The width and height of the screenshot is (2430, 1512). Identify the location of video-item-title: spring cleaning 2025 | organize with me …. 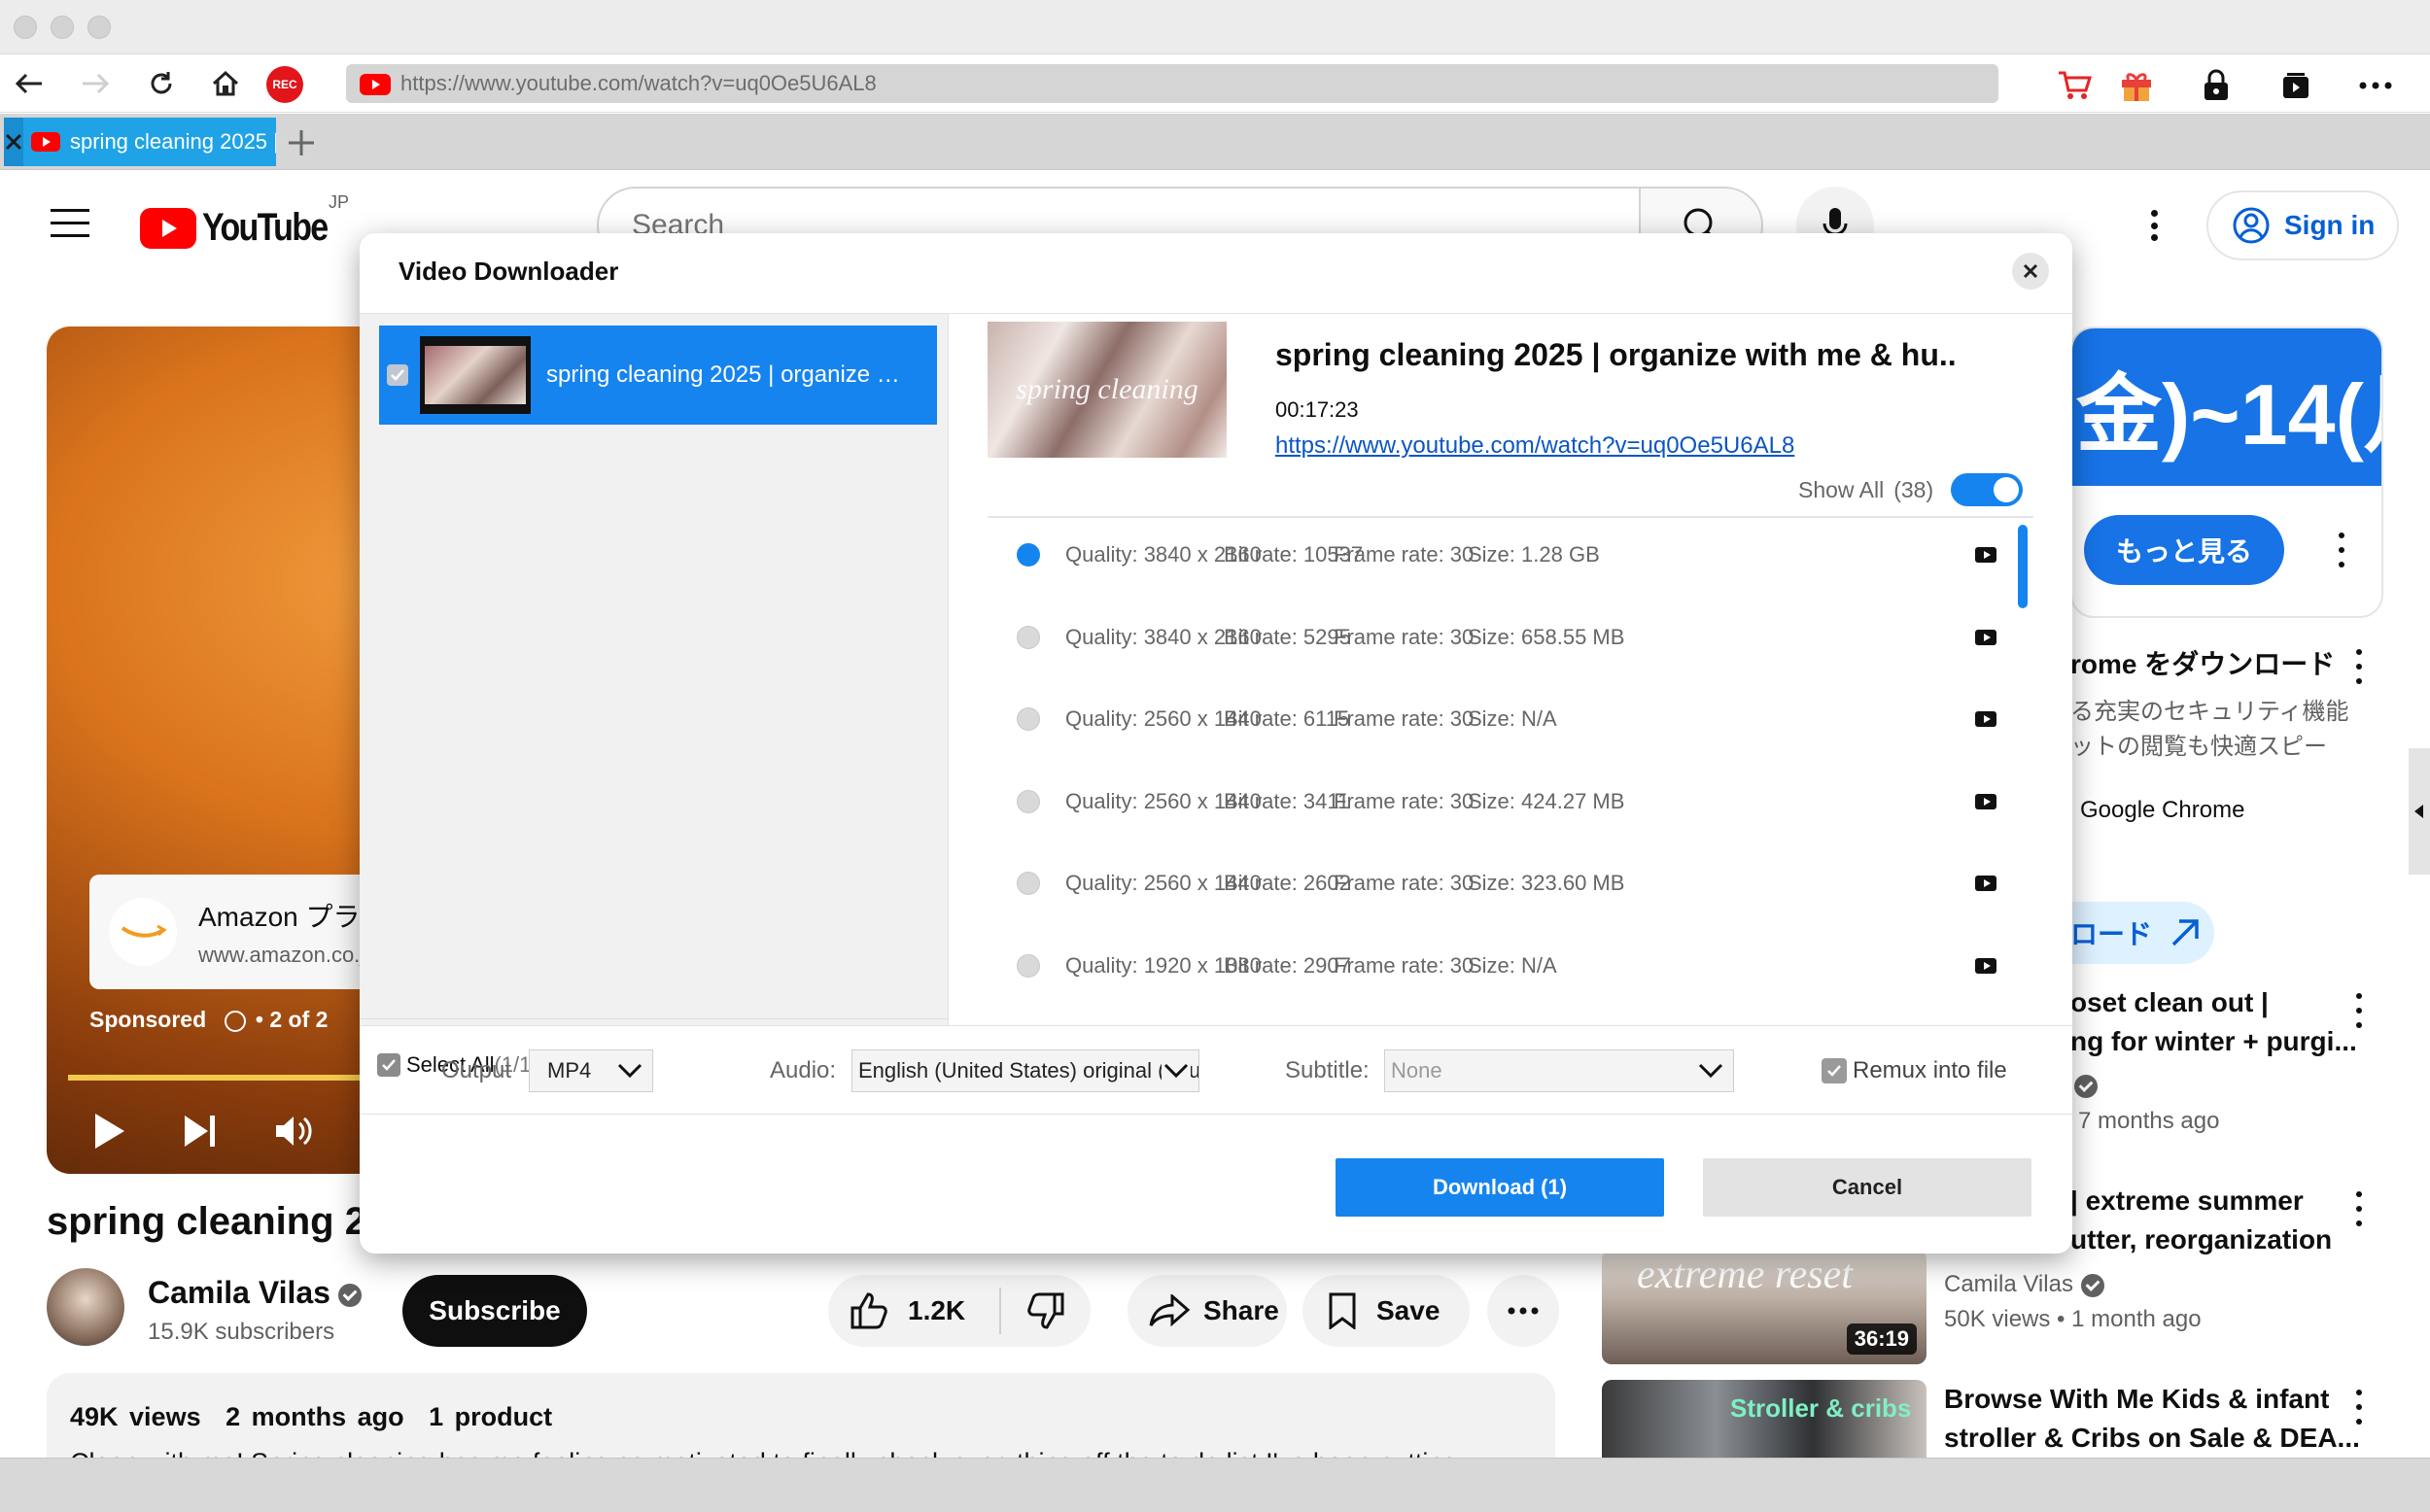
(726, 374).